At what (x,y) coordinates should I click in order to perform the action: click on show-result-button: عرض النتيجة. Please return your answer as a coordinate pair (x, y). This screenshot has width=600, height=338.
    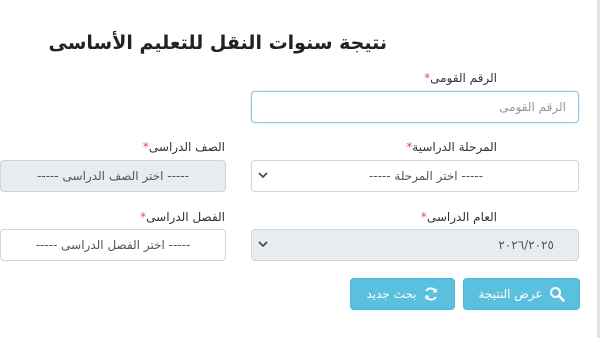
    Looking at the image, I should click on (521, 294).